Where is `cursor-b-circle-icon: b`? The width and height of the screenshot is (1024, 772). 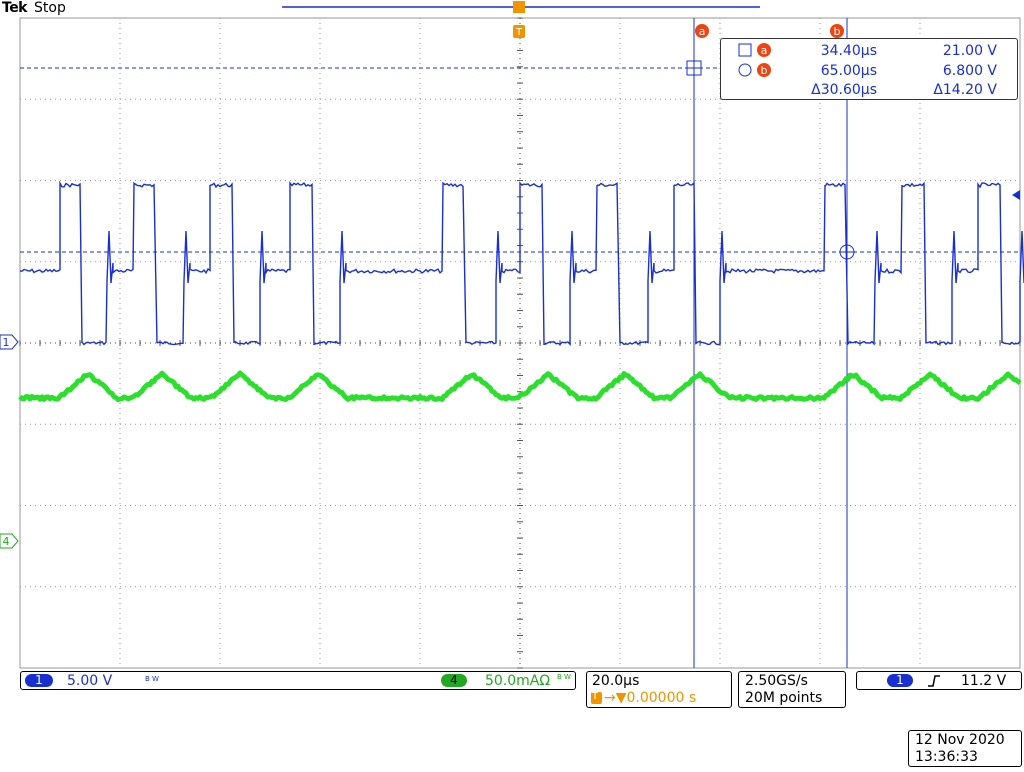 cursor-b-circle-icon: b is located at coordinates (755, 71).